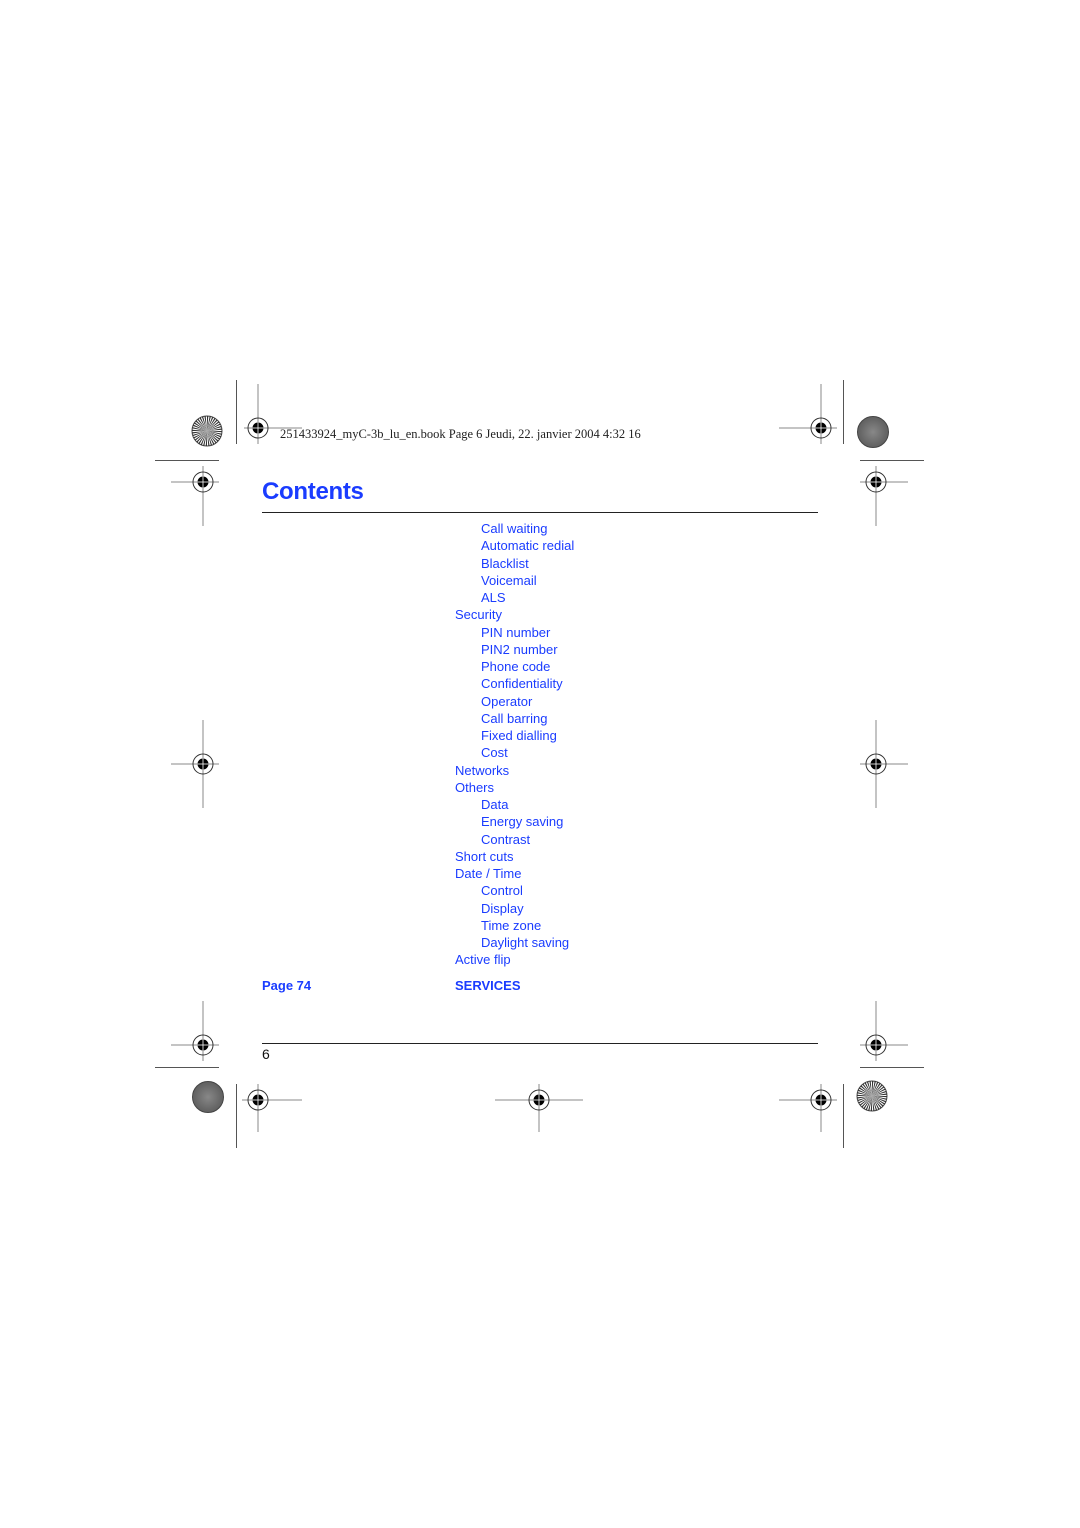 The width and height of the screenshot is (1080, 1528). I want to click on toc-item: Energy saving, so click(514, 821).